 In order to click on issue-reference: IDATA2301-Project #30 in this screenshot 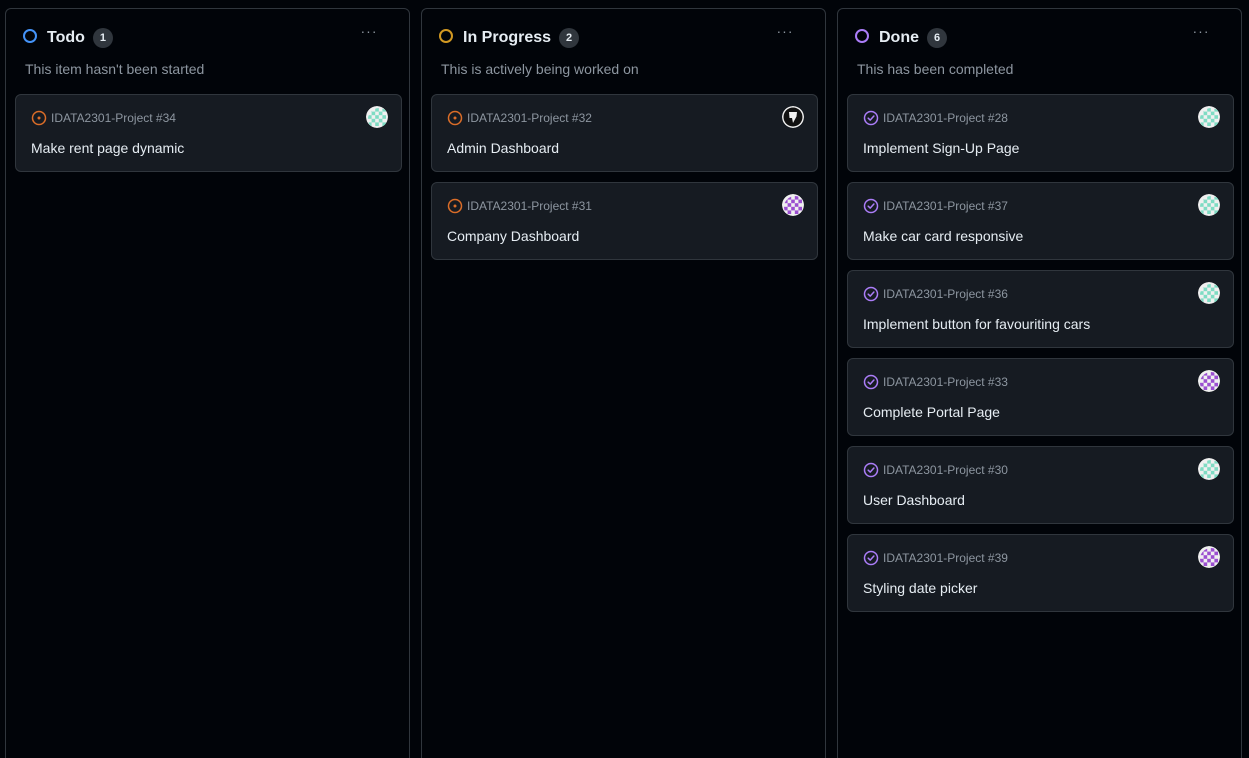, I will do `click(935, 470)`.